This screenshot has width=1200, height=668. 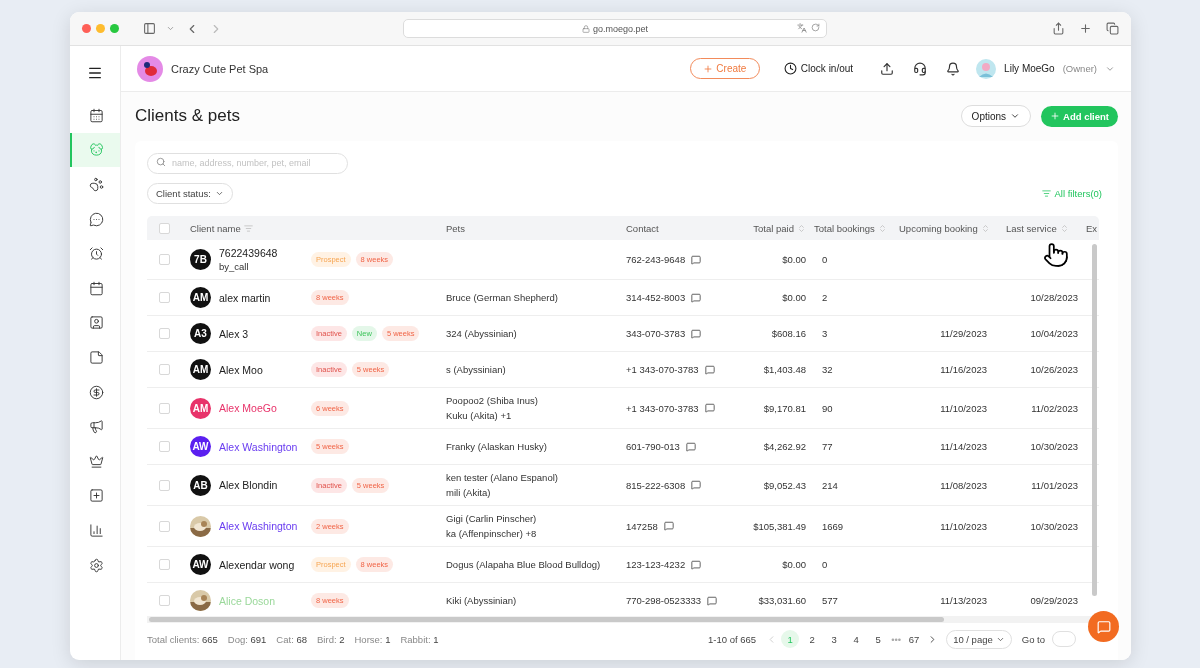 I want to click on column-header: Ex, so click(x=1092, y=228).